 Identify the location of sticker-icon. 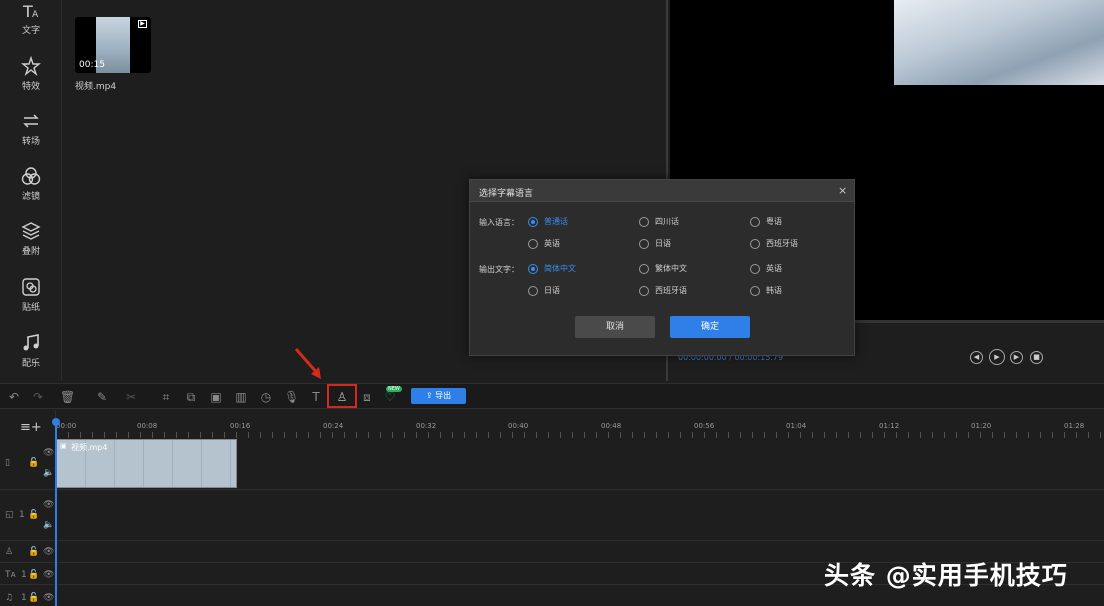
(31, 287).